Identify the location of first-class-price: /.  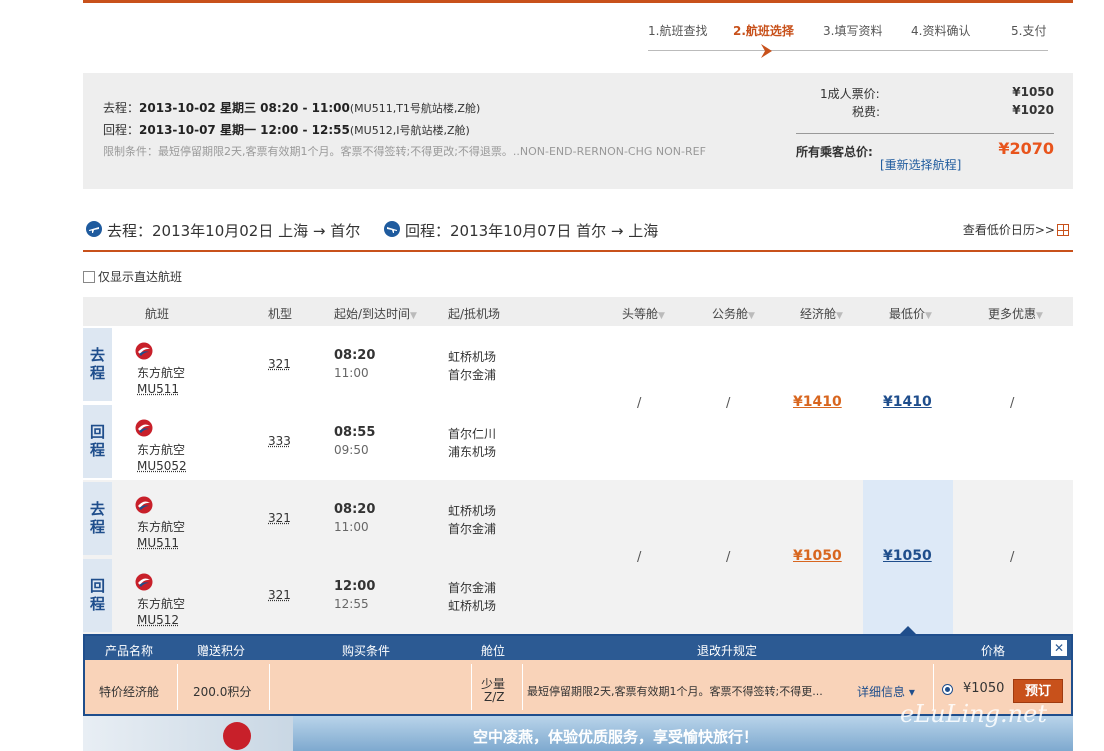
(639, 403).